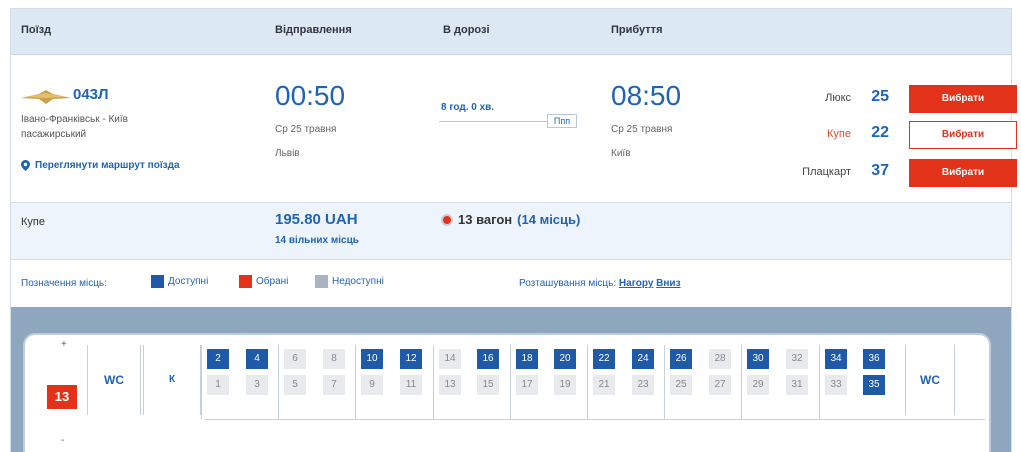  What do you see at coordinates (62, 397) in the screenshot?
I see `car-number-badge: 13` at bounding box center [62, 397].